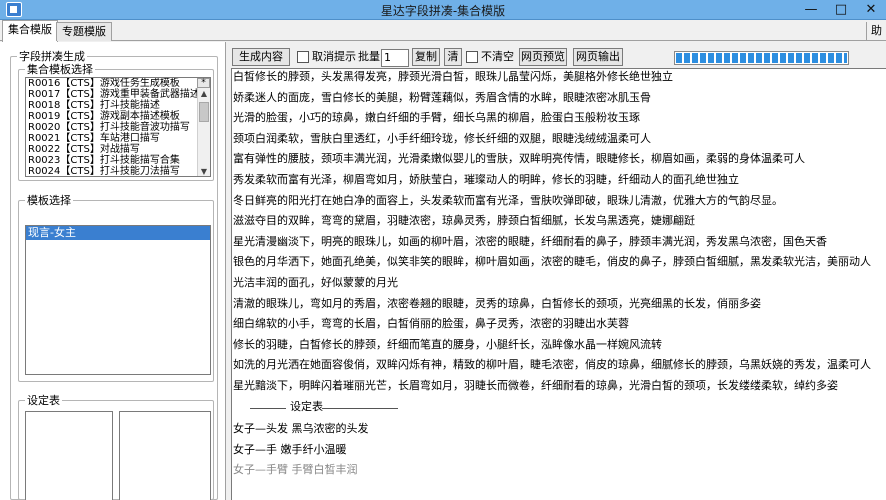 The image size is (886, 500). Describe the element at coordinates (204, 94) in the screenshot. I see `scroll-up-icon: ▲` at that location.